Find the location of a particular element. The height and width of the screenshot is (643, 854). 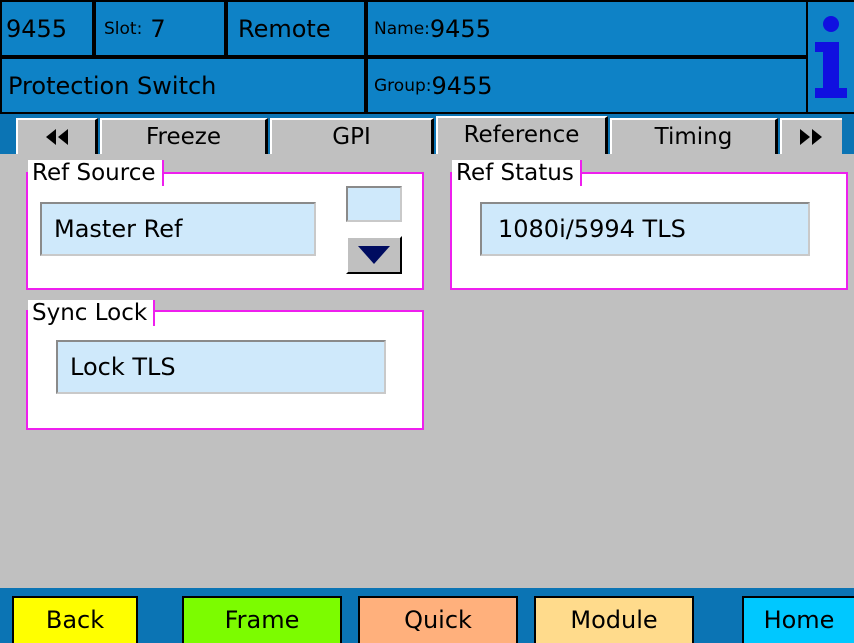

tab-reference-label: Reference is located at coordinates (521, 135).